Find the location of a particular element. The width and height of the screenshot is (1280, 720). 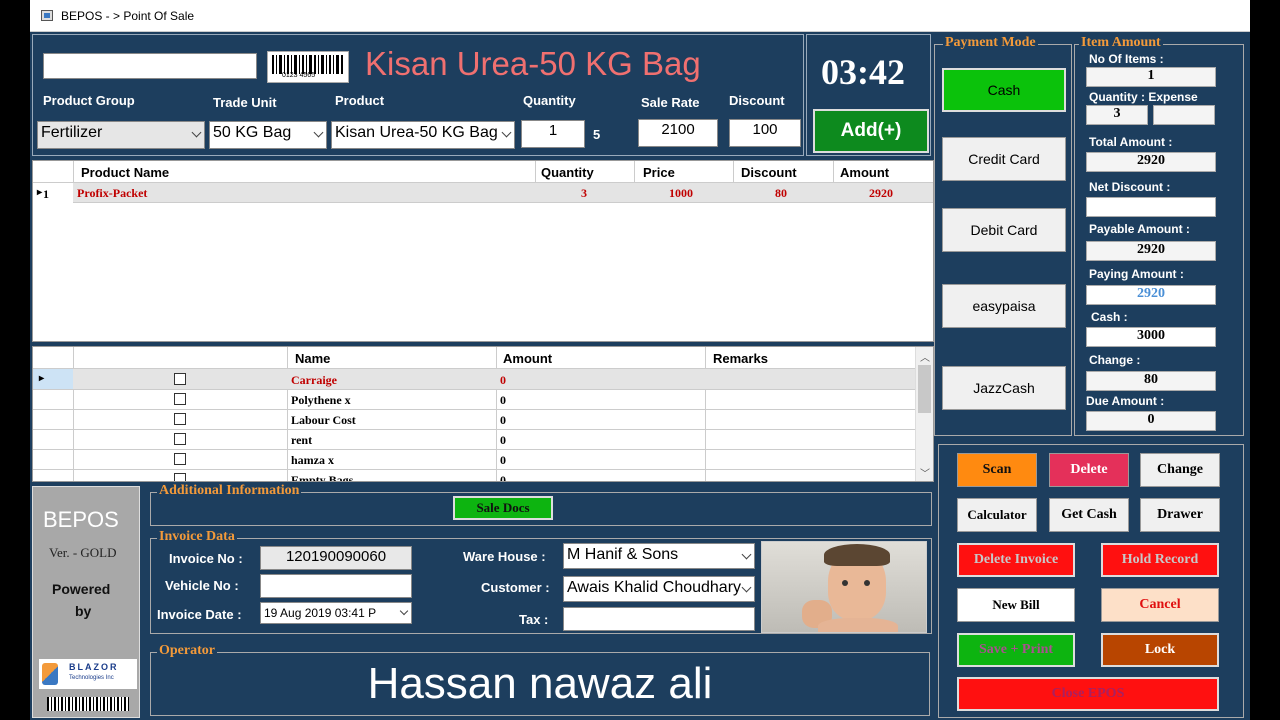

col-quantity: Quantity is located at coordinates (567, 172).